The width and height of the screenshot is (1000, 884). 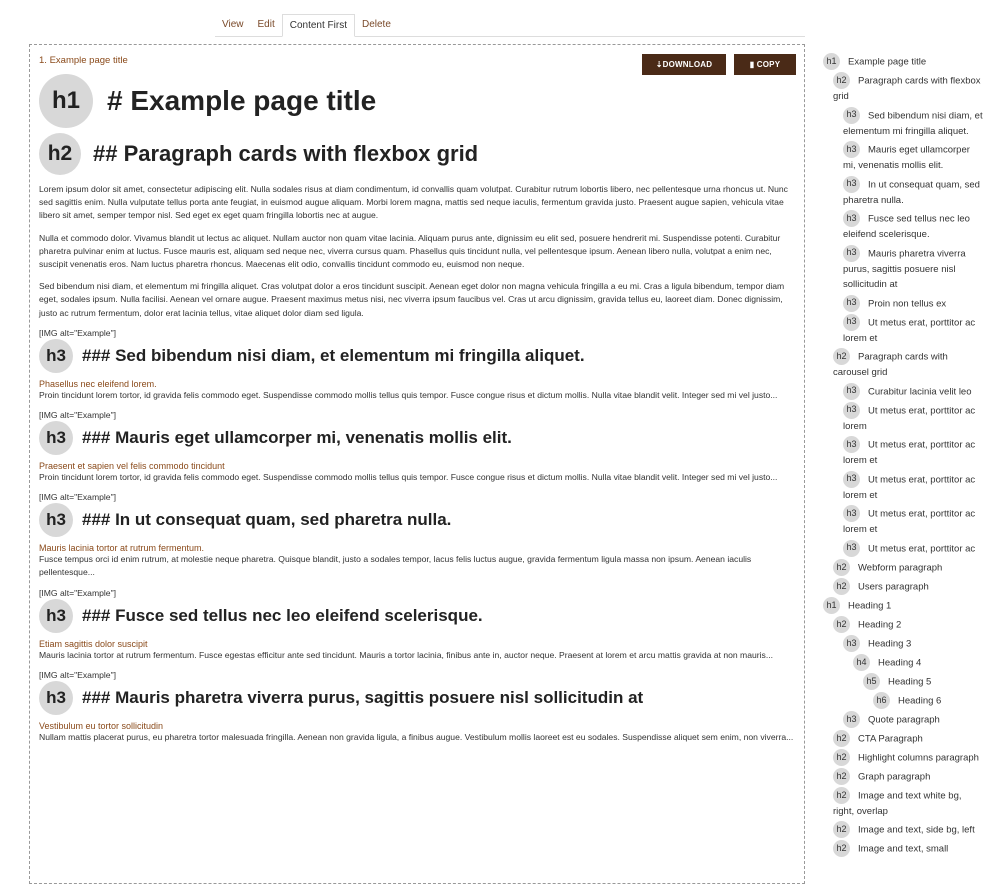 What do you see at coordinates (43, 60) in the screenshot?
I see `breadcrumb-number: 1.` at bounding box center [43, 60].